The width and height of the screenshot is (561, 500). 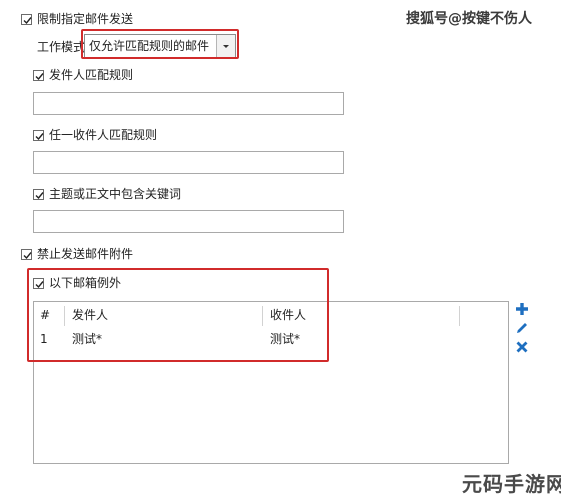 What do you see at coordinates (38, 135) in the screenshot?
I see `recipient-rule-checkbox` at bounding box center [38, 135].